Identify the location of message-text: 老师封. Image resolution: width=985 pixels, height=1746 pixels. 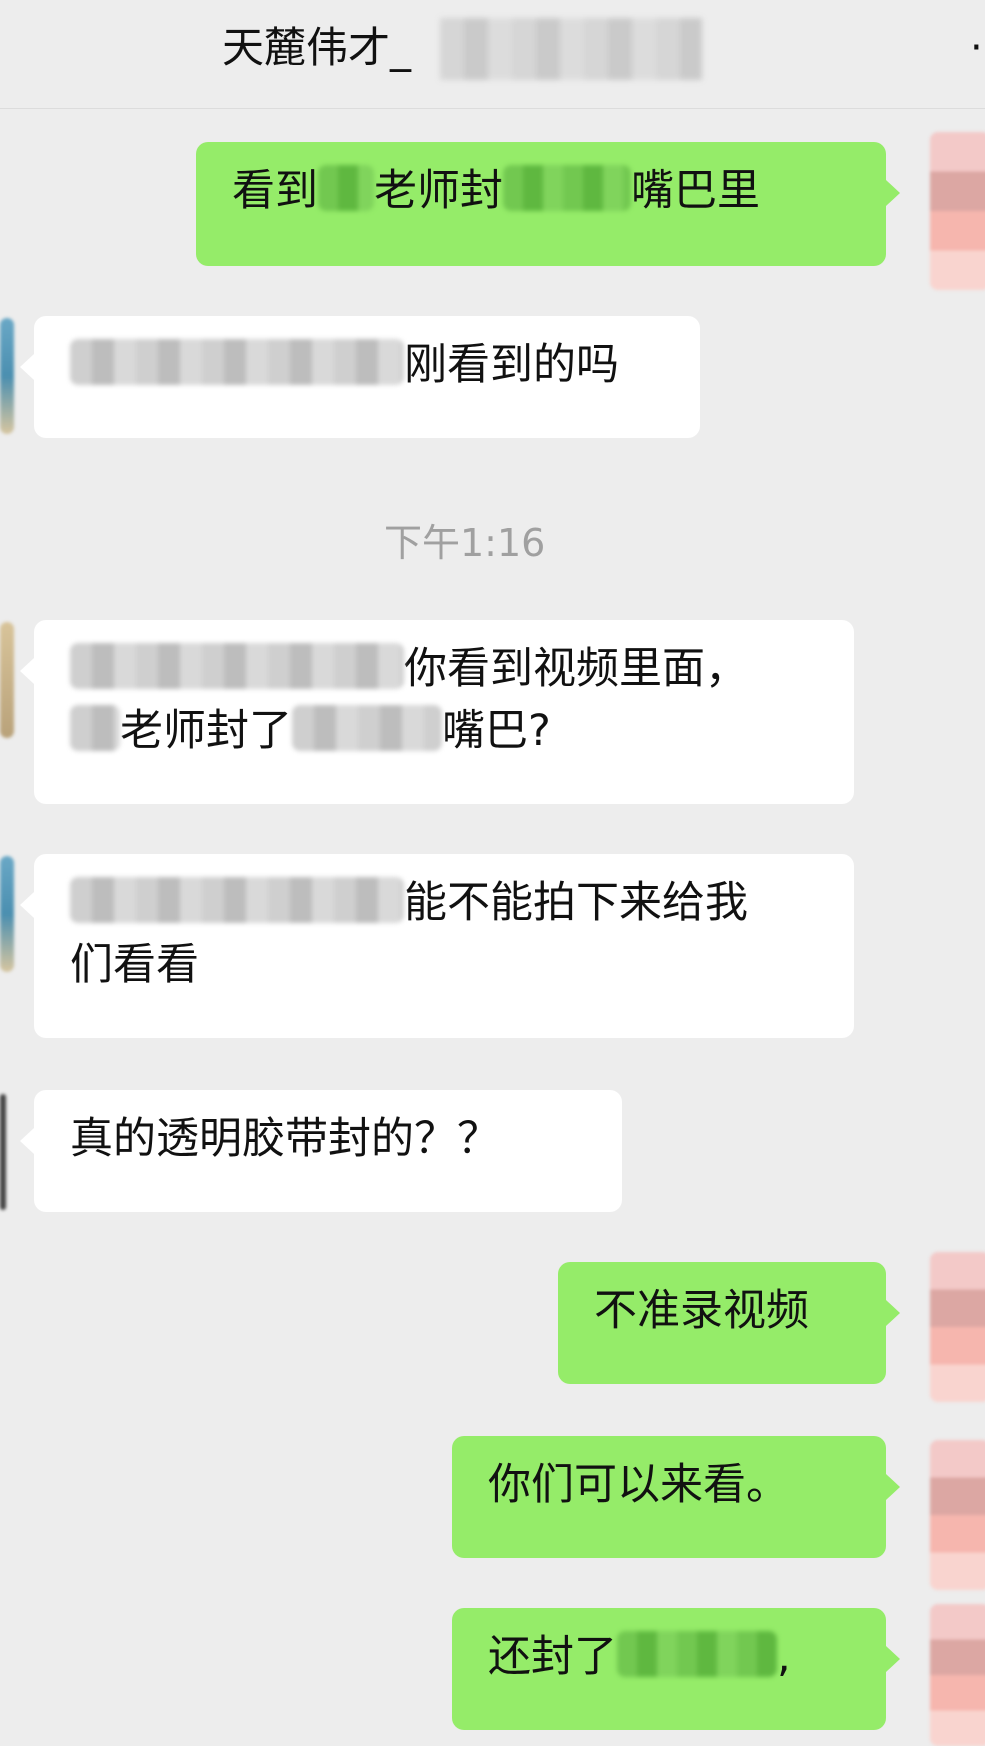
(438, 191).